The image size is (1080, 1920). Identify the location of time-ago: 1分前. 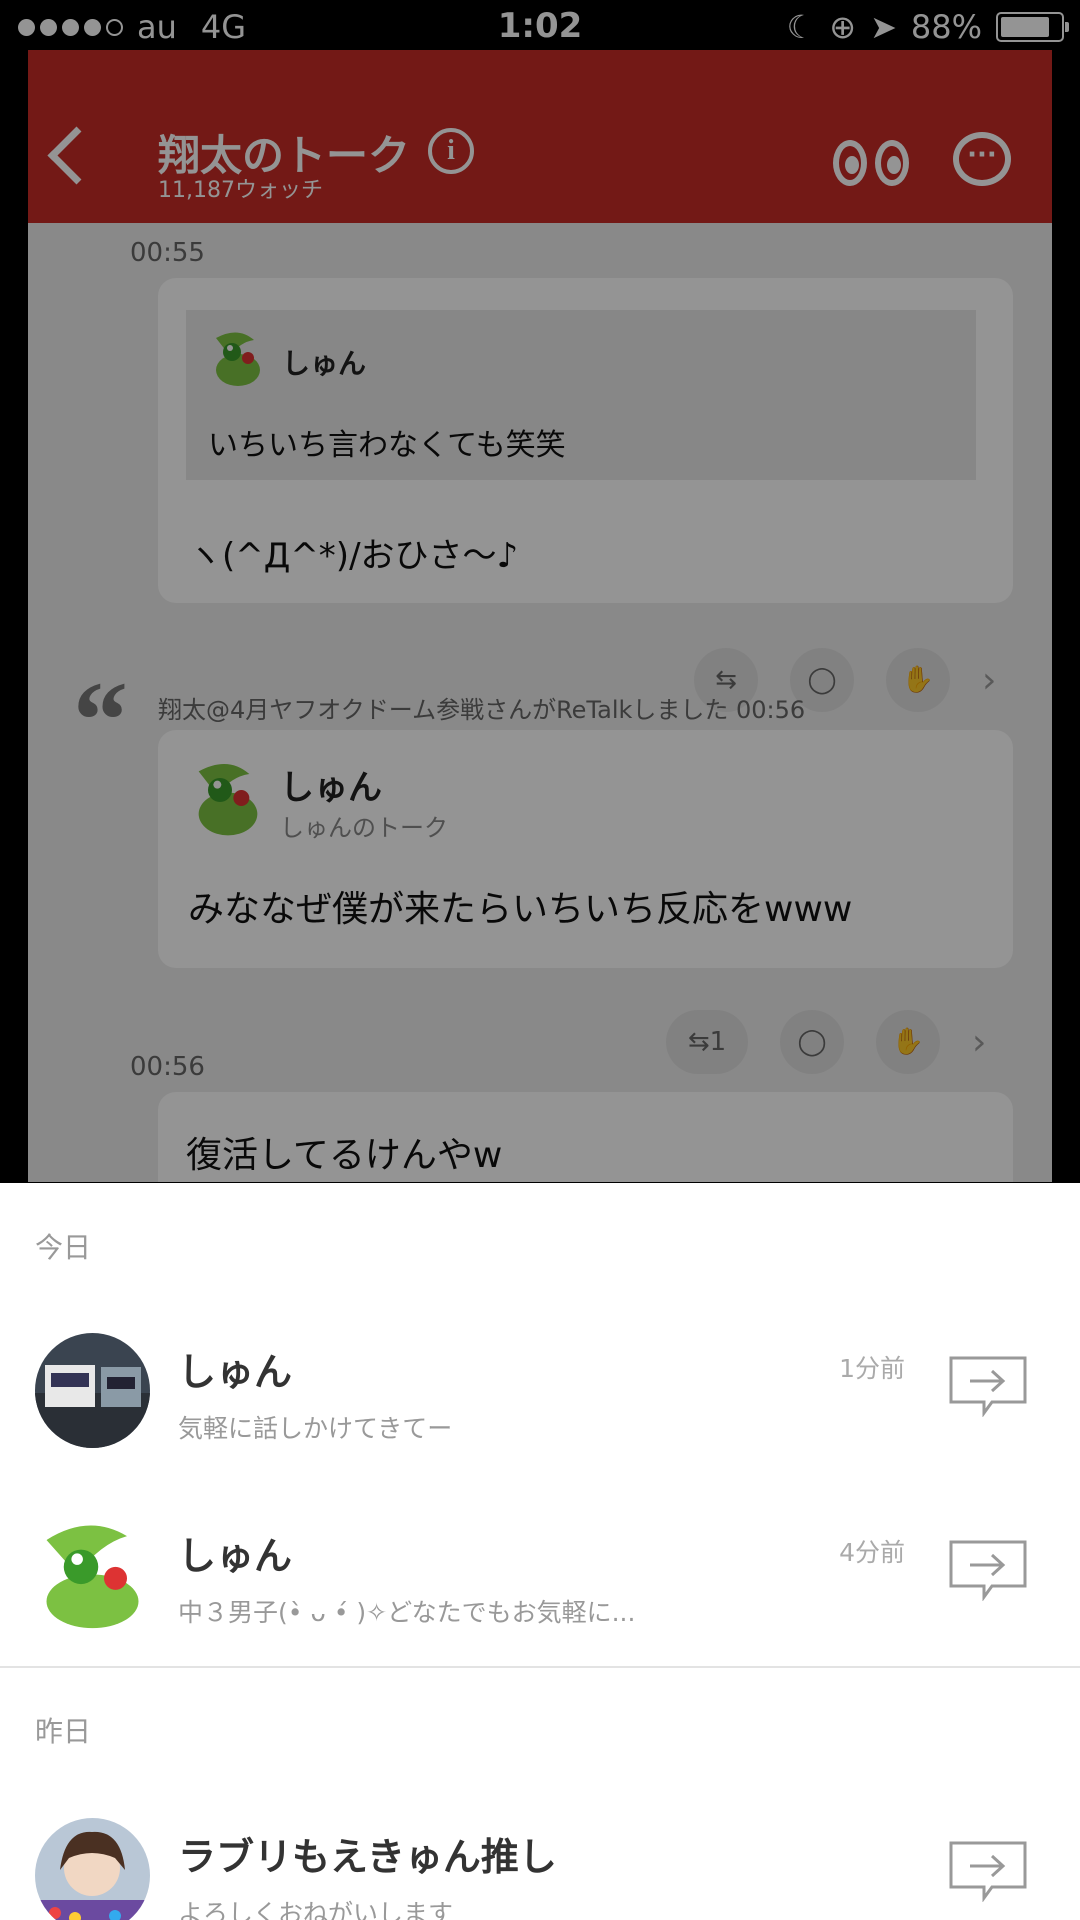
(872, 1368).